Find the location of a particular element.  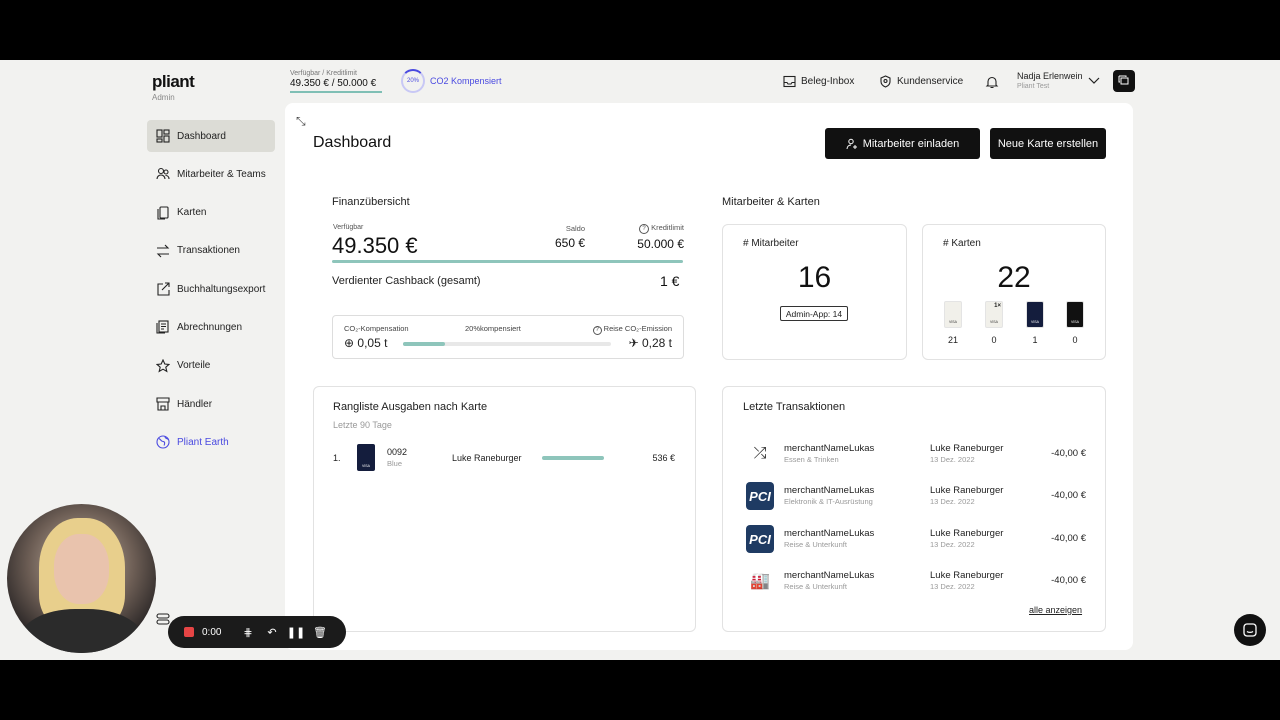

merchant-logo: PCI is located at coordinates (760, 496).